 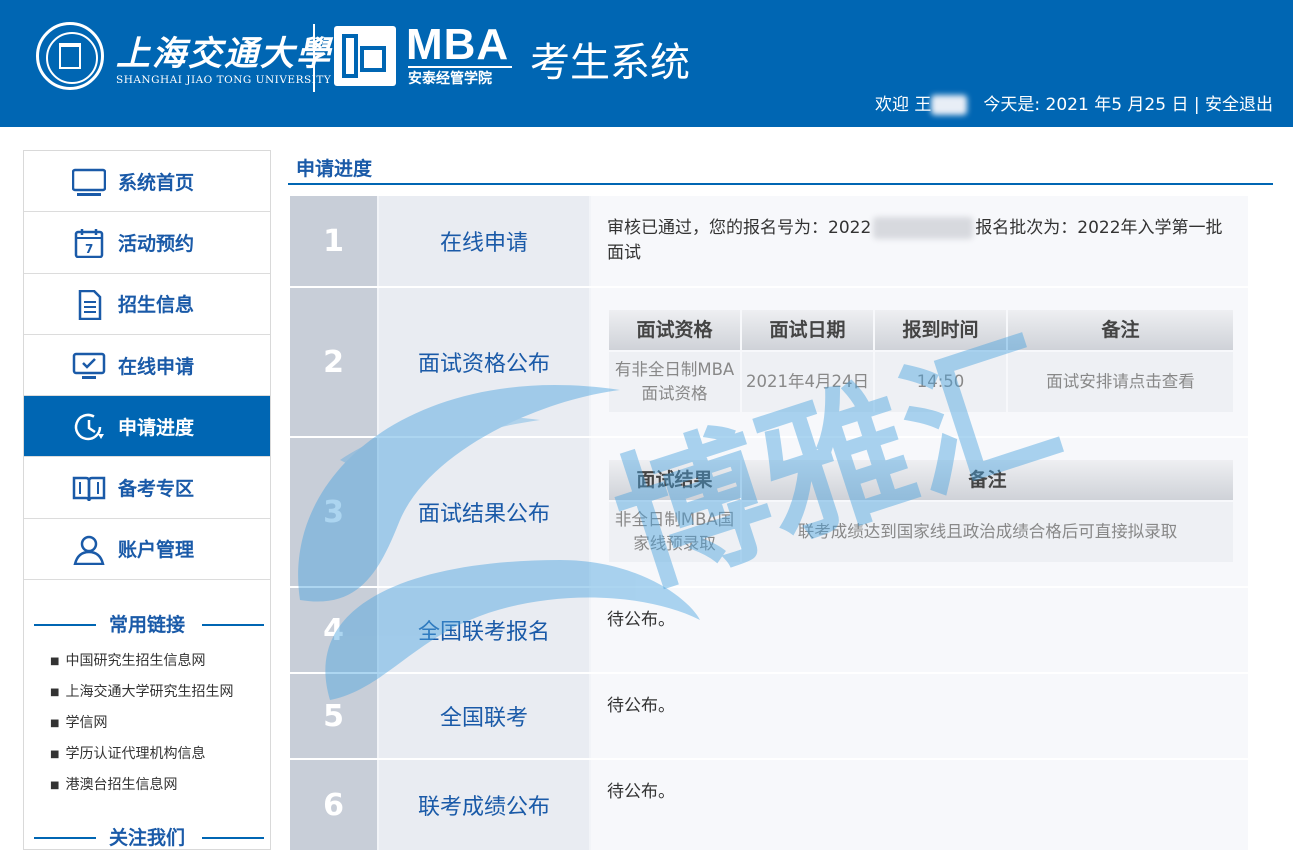 I want to click on sidebar-item-account: 账户管理, so click(x=147, y=550).